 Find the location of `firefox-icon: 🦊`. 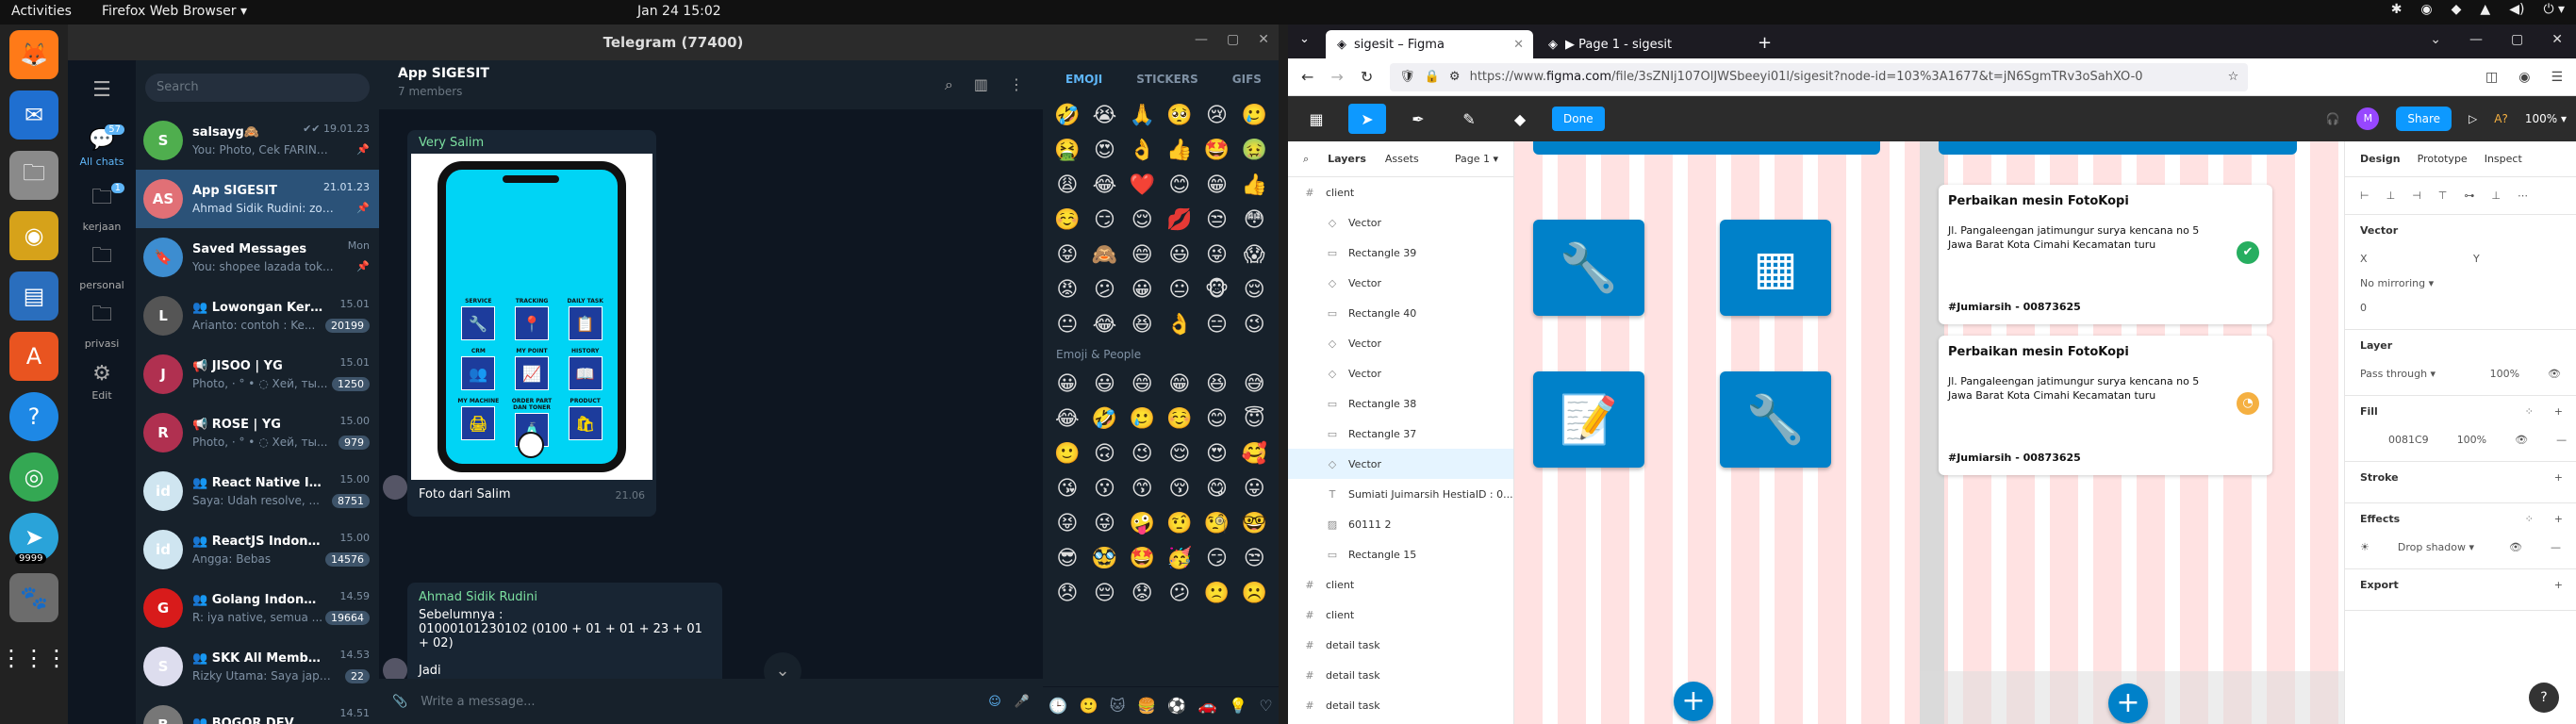

firefox-icon: 🦊 is located at coordinates (33, 54).